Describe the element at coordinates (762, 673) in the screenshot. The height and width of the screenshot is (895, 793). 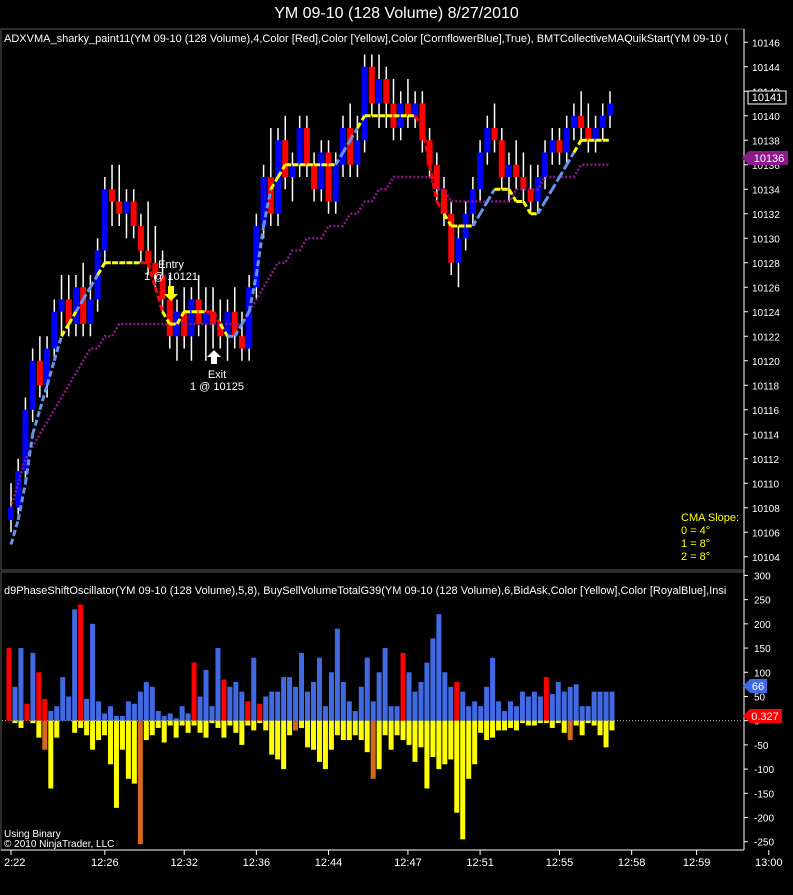
I see `oscillator-y-tick-label: 100` at that location.